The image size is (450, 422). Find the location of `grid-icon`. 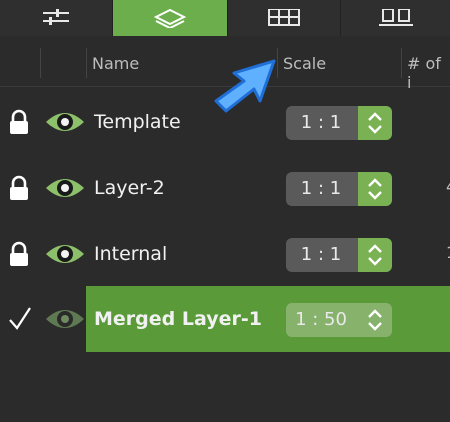

grid-icon is located at coordinates (284, 17).